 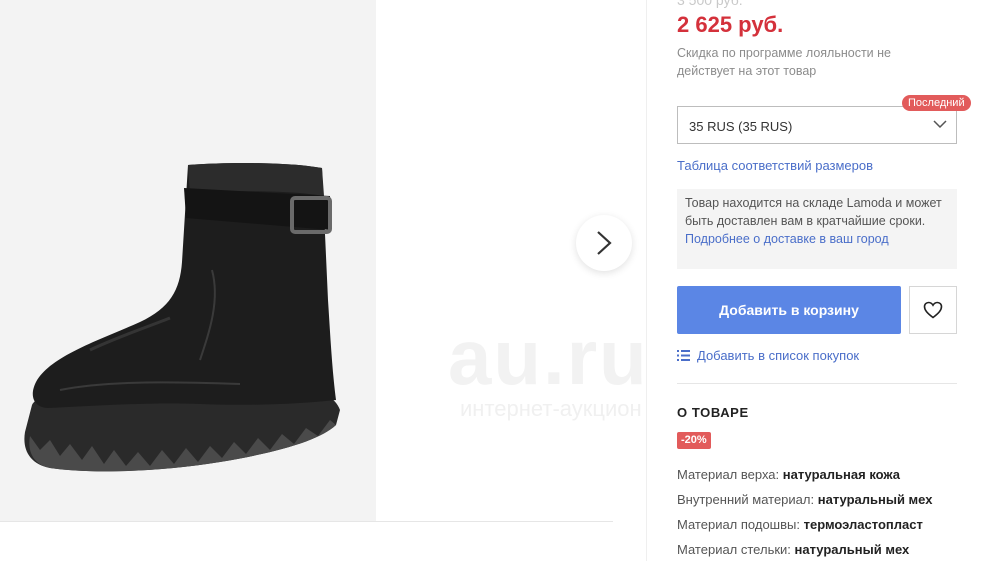 I want to click on attribute-value: термоэластопласт, so click(x=863, y=524).